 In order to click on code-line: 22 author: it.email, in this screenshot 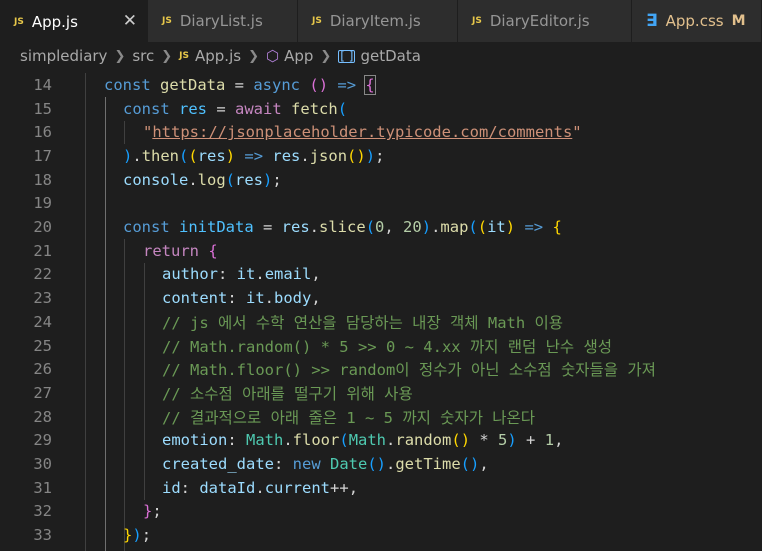, I will do `click(381, 275)`.